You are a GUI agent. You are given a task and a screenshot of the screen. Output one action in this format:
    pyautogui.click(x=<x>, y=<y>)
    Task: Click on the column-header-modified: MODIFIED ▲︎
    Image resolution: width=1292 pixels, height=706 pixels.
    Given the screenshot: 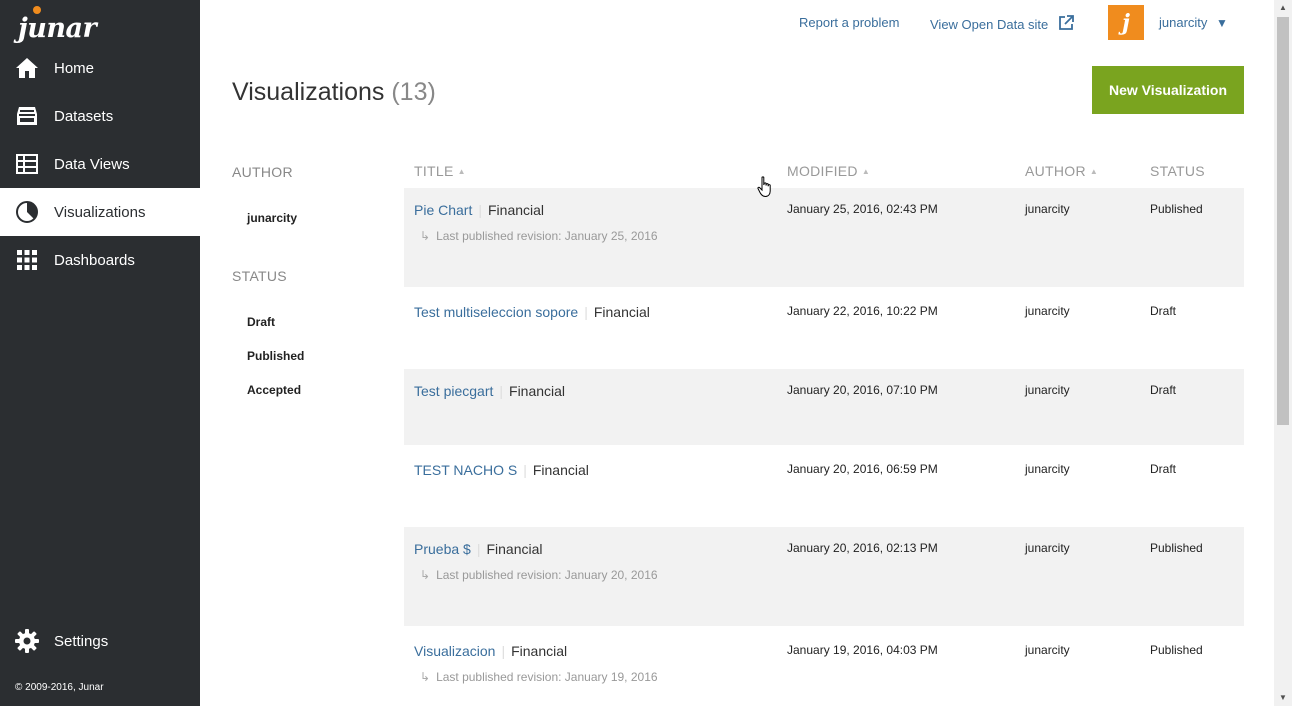 What is the action you would take?
    pyautogui.click(x=828, y=171)
    